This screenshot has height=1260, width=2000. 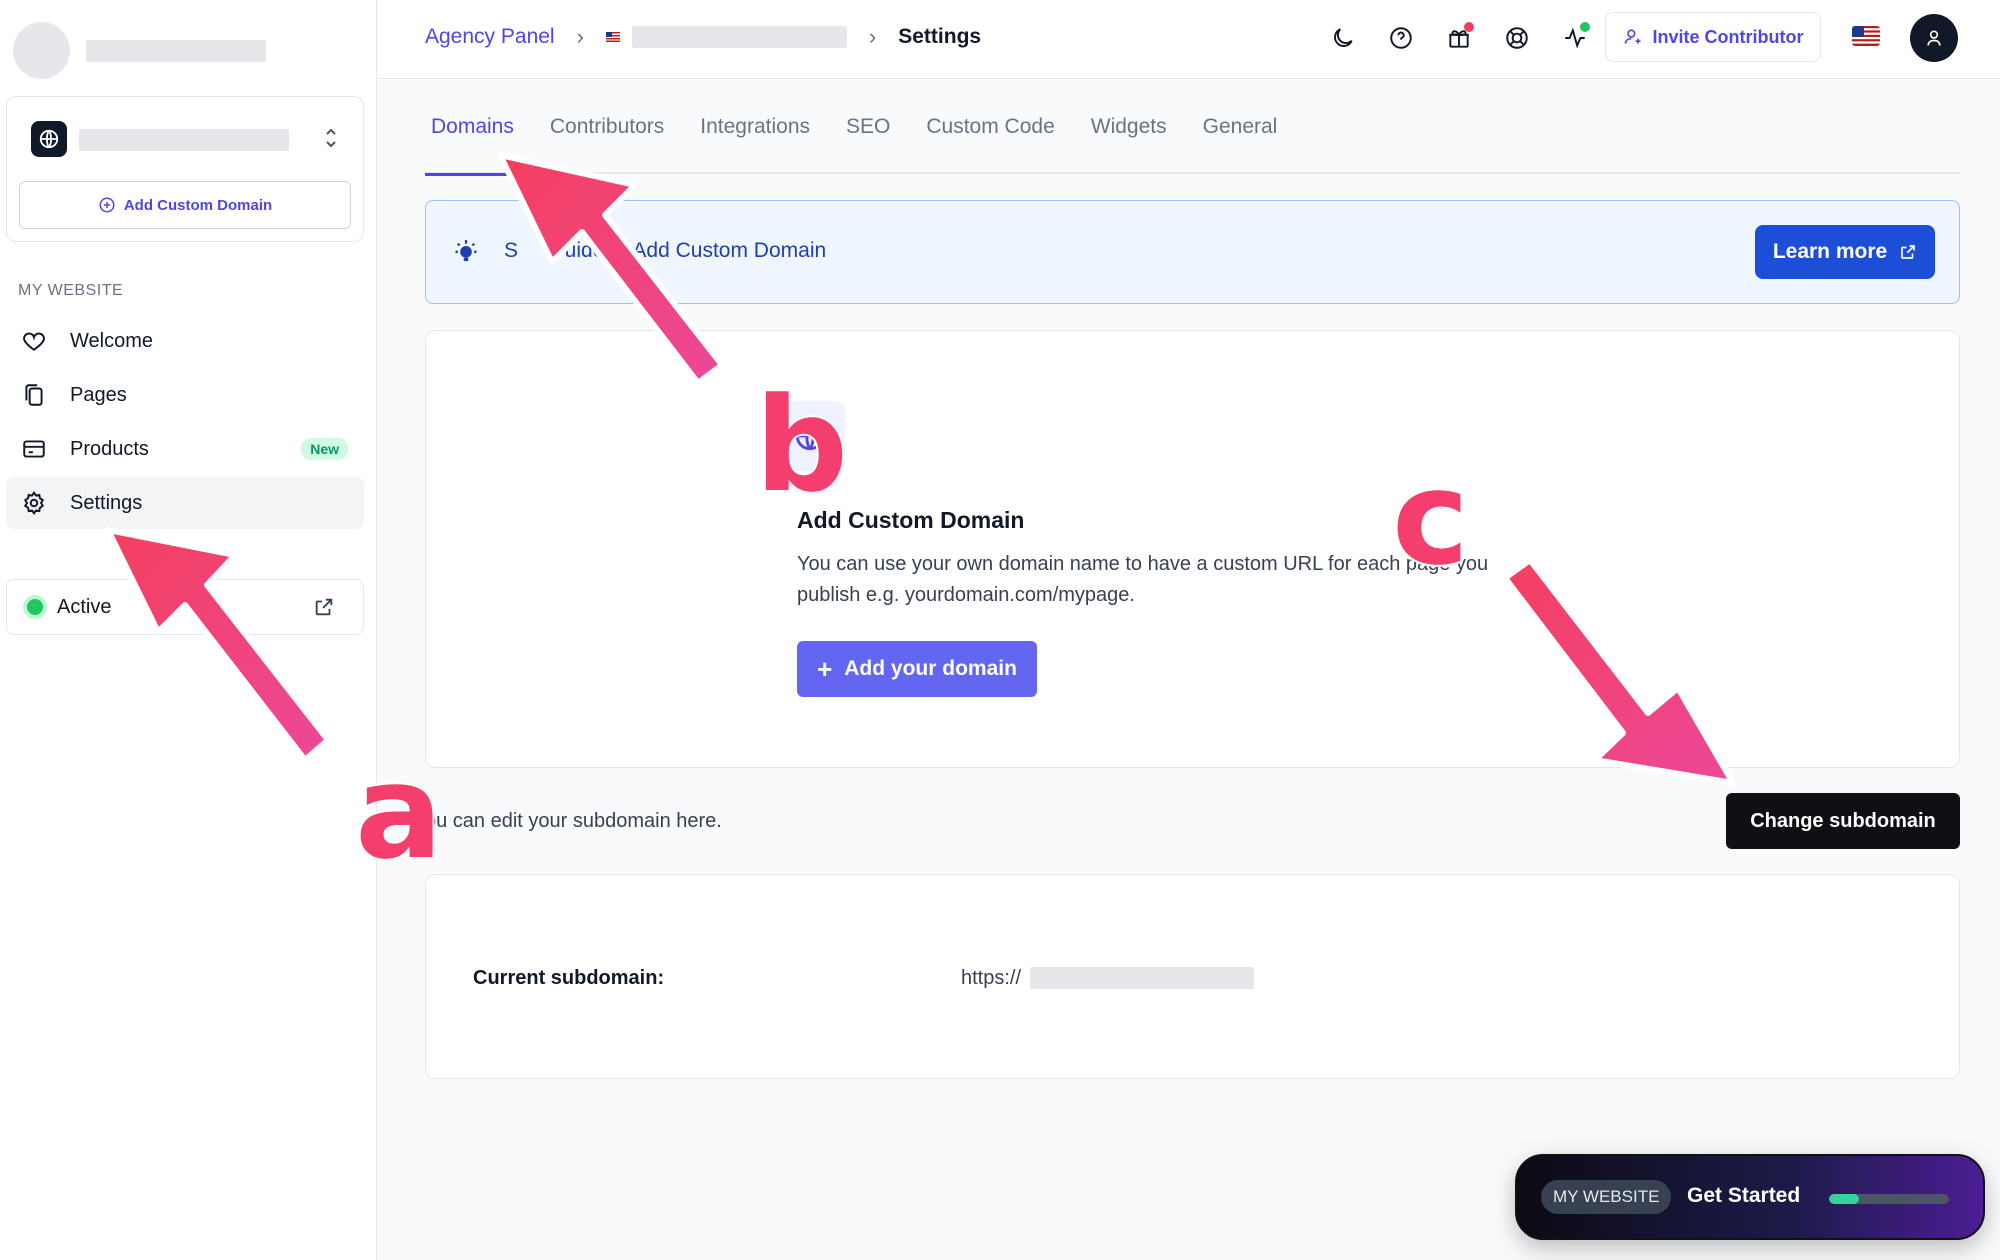 What do you see at coordinates (84, 606) in the screenshot?
I see `status-label: Active` at bounding box center [84, 606].